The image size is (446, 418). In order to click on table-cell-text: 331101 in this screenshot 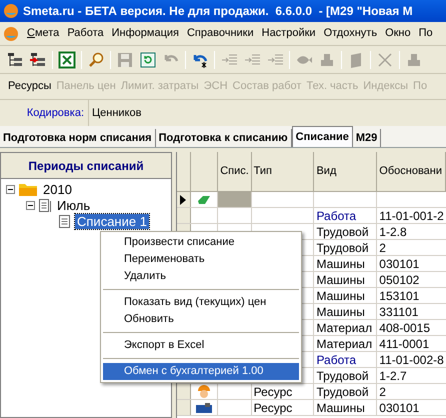, I will do `click(398, 312)`.